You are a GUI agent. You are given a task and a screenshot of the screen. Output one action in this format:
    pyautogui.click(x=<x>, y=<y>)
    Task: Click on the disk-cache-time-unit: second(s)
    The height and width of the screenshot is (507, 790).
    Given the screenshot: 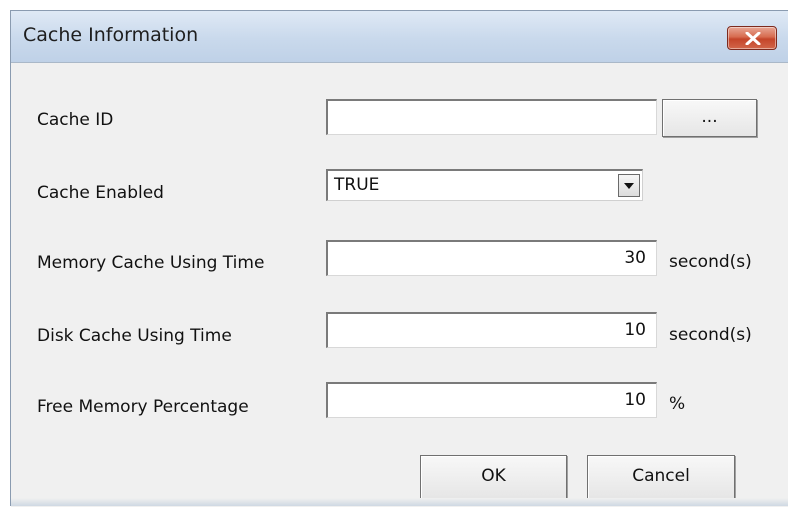 What is the action you would take?
    pyautogui.click(x=710, y=335)
    